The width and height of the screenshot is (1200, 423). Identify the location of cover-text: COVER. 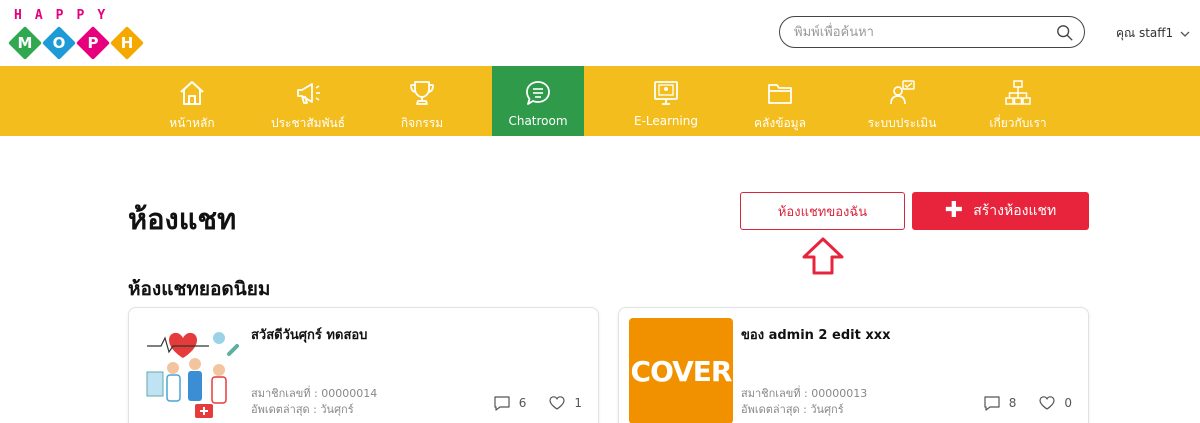
(681, 371).